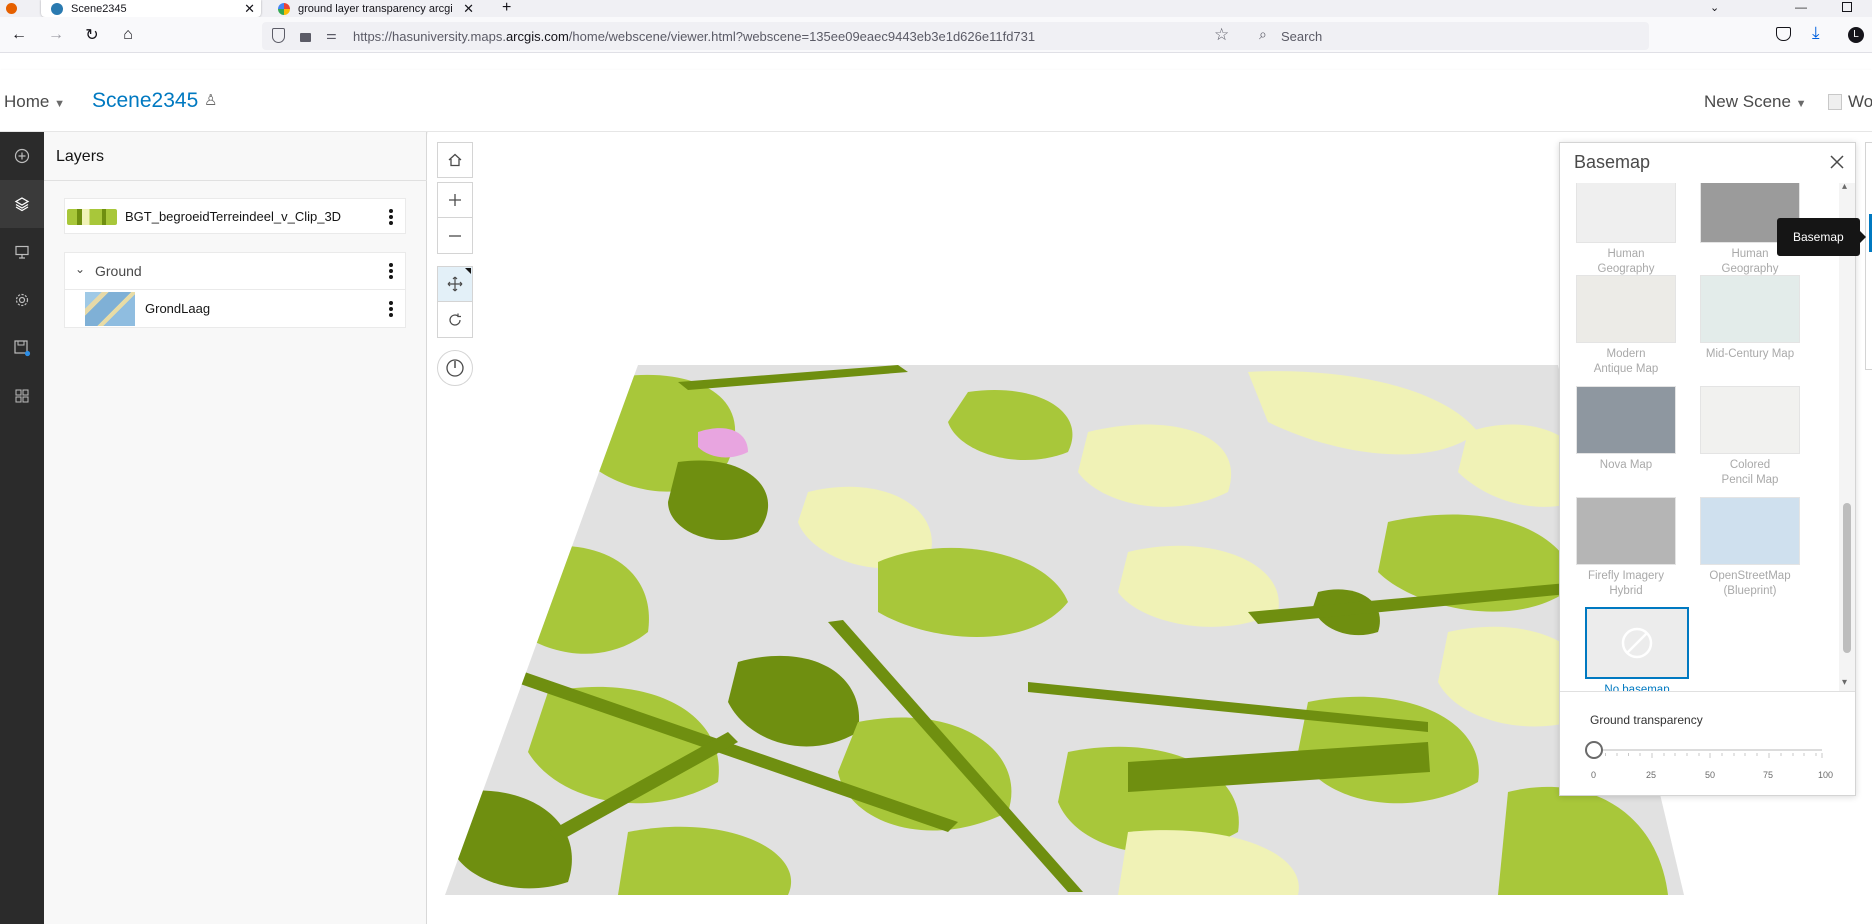 The image size is (1872, 924). I want to click on layers-panel-title: Layers, so click(80, 156).